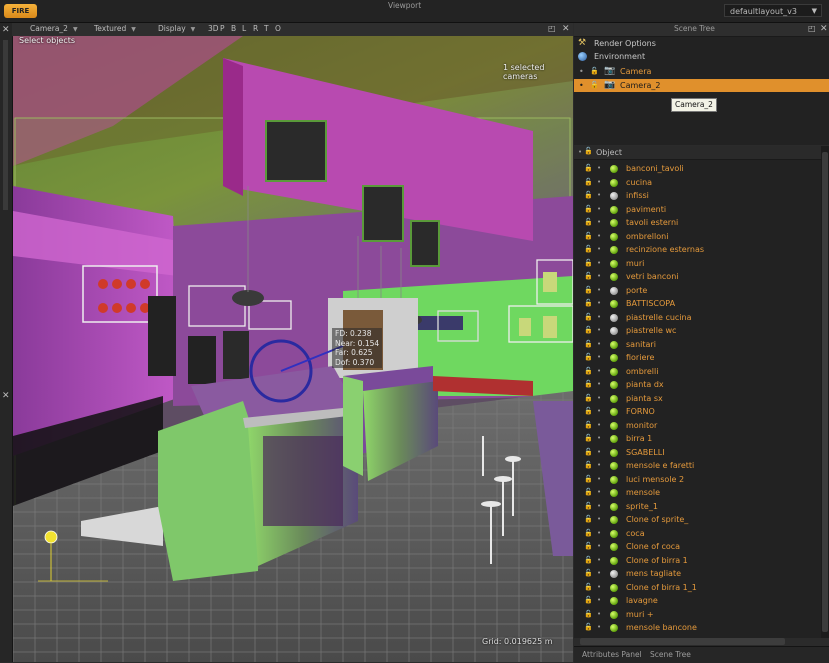 This screenshot has width=829, height=663. What do you see at coordinates (244, 28) in the screenshot?
I see `view-left-button: L` at bounding box center [244, 28].